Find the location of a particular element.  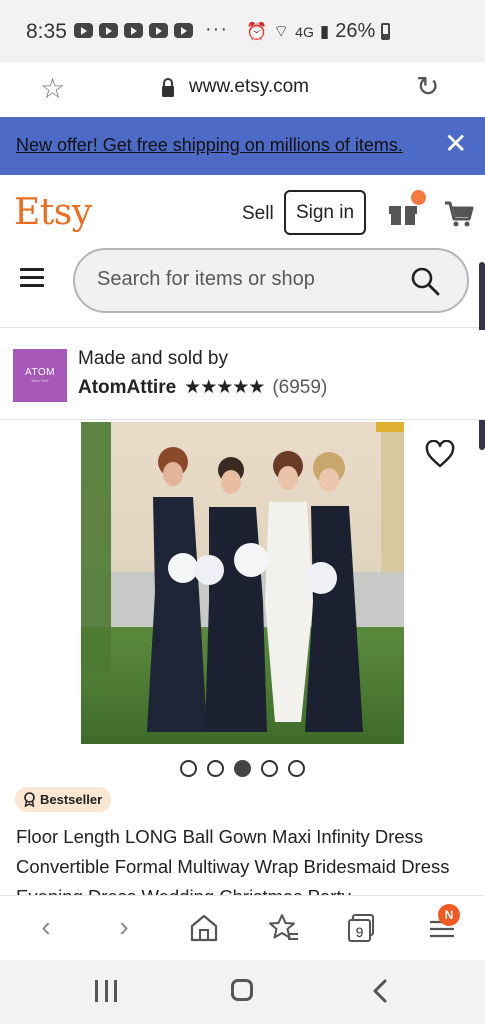

recent-apps-icon is located at coordinates (106, 991).